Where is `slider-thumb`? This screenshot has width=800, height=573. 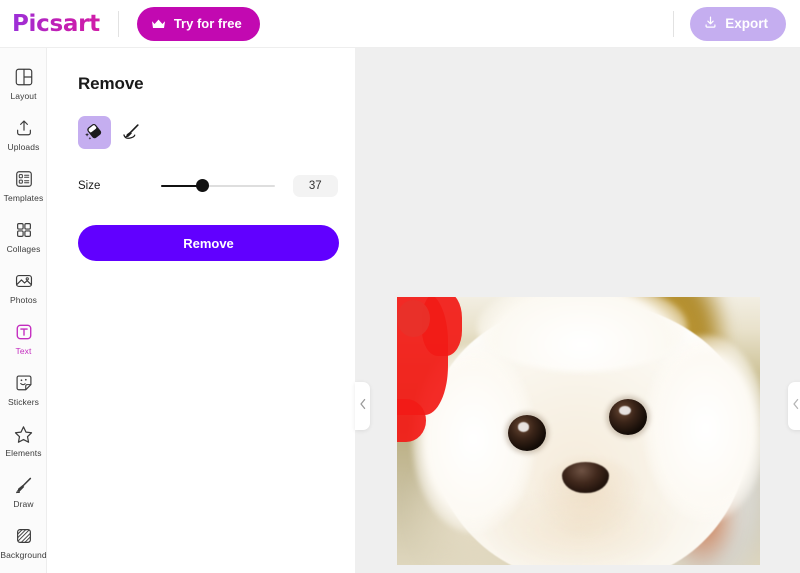 slider-thumb is located at coordinates (202, 185).